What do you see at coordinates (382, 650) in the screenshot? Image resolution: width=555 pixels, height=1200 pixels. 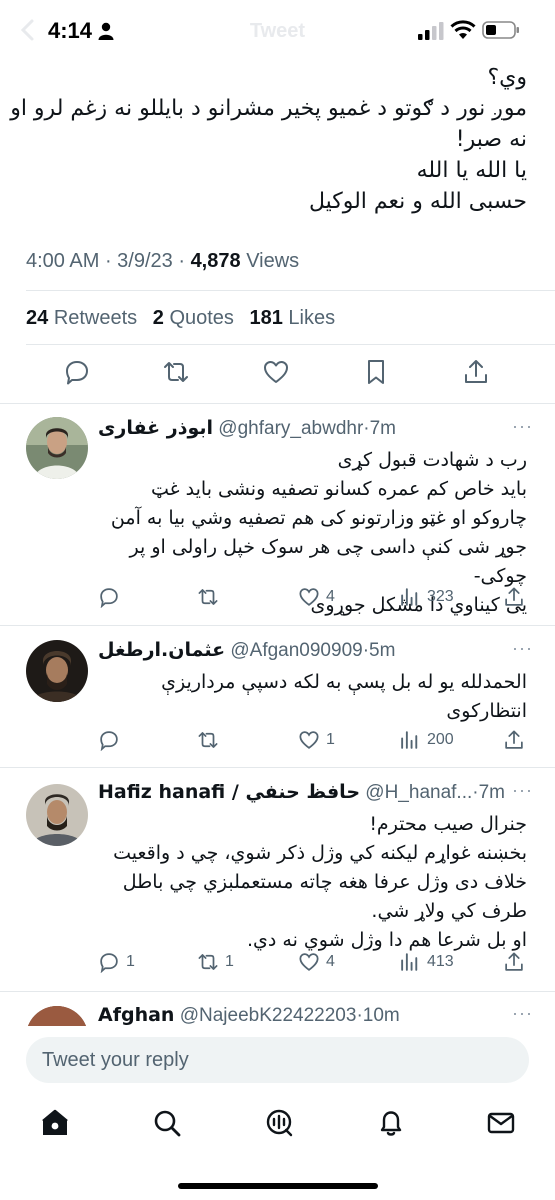 I see `reply-age: 5m` at bounding box center [382, 650].